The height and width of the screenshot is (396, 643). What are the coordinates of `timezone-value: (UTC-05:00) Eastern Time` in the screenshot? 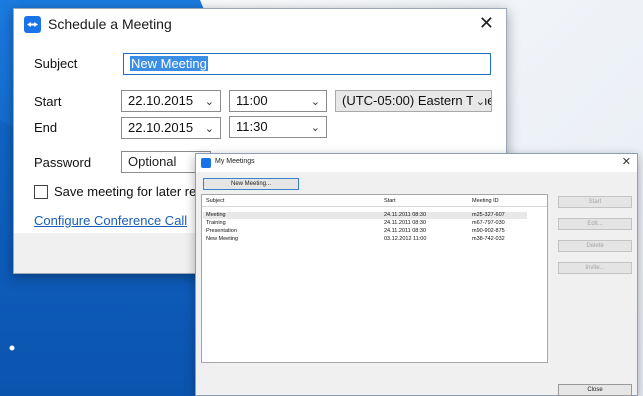 It's located at (417, 100).